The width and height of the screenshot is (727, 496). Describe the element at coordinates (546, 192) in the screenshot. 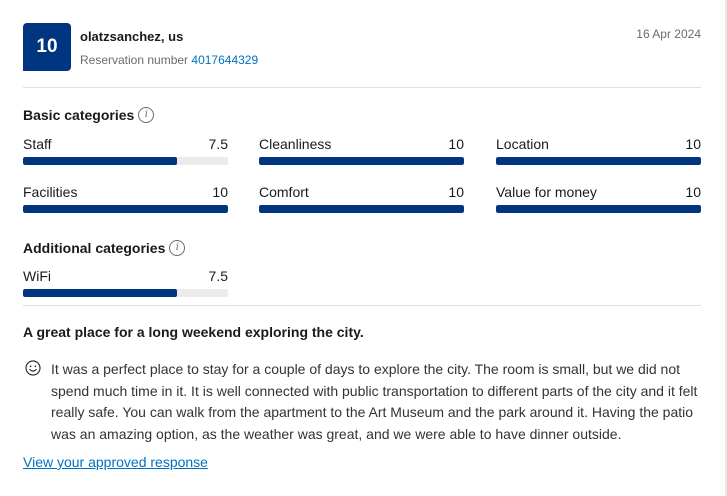

I see `category-label: Value for money` at that location.